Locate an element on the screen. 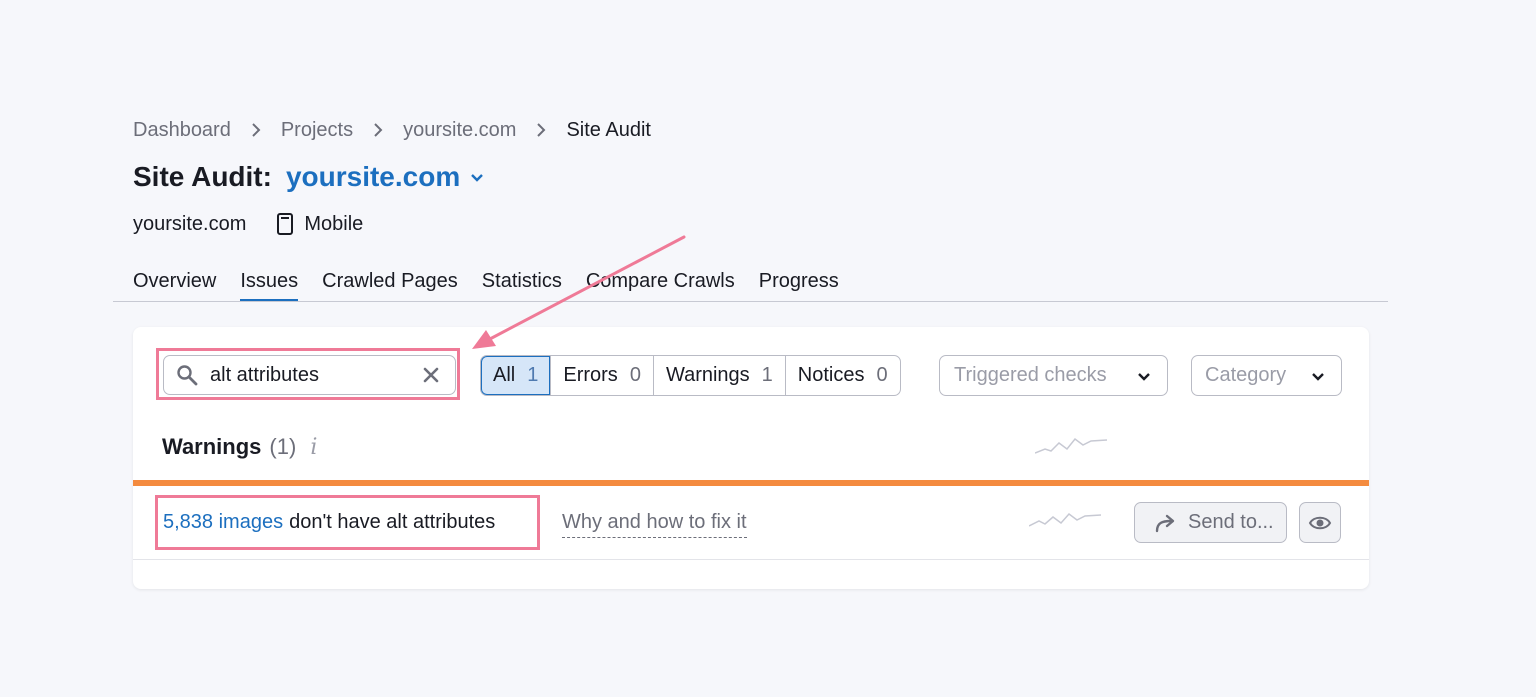 Image resolution: width=1536 pixels, height=697 pixels. page-title: Site Audit: yoursite.com is located at coordinates (309, 177).